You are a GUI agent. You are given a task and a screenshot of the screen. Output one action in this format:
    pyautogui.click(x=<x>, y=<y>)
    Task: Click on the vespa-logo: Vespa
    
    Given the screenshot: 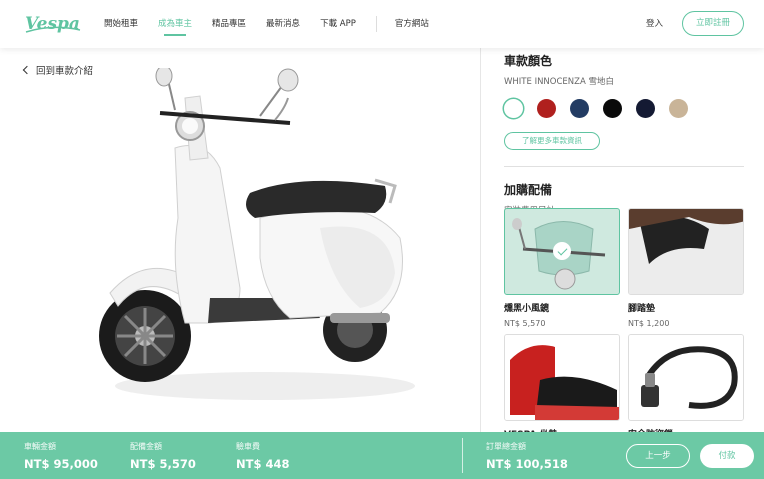 What is the action you would take?
    pyautogui.click(x=53, y=23)
    